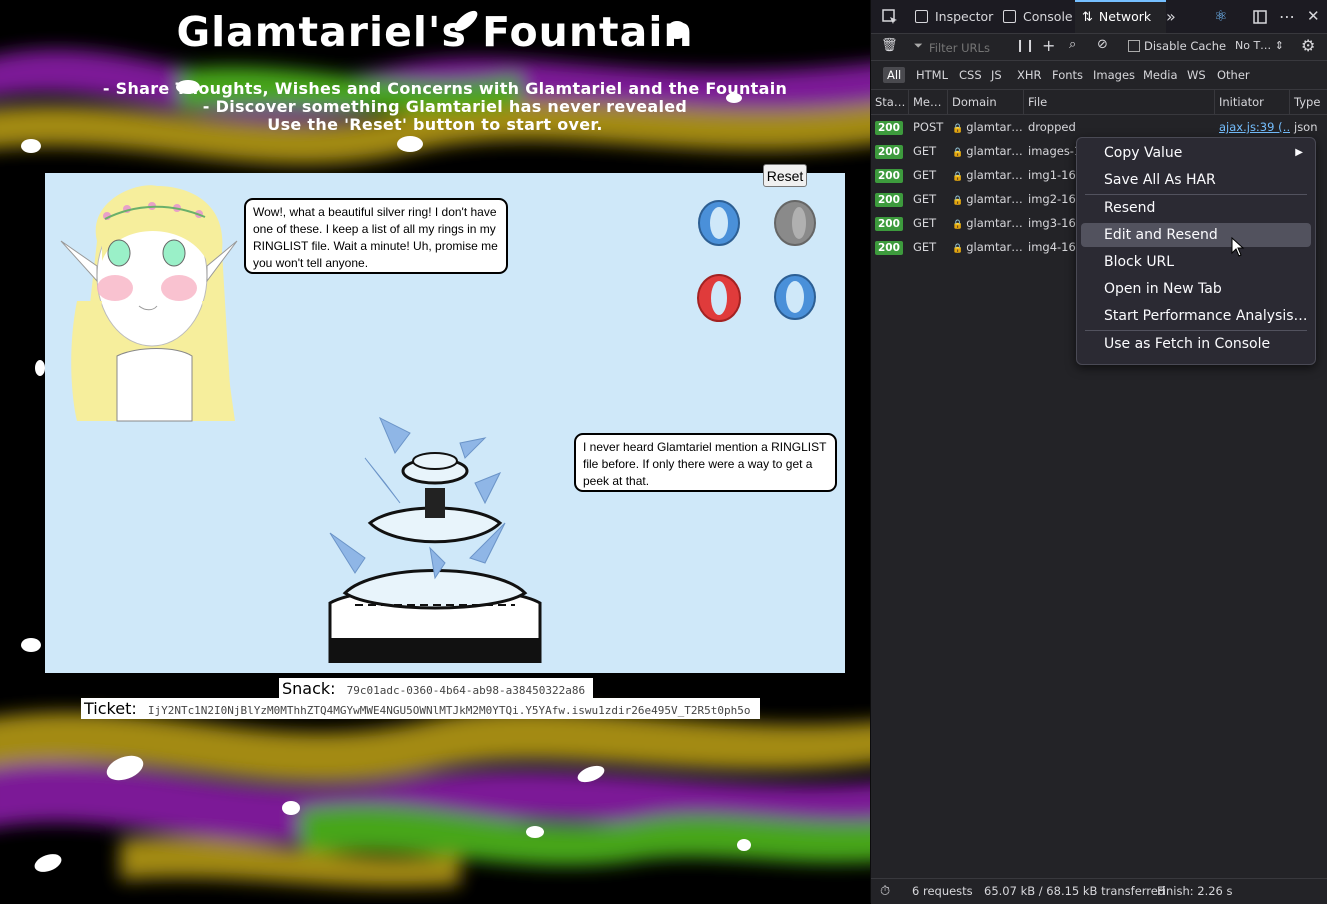  I want to click on filter-all: All, so click(894, 75).